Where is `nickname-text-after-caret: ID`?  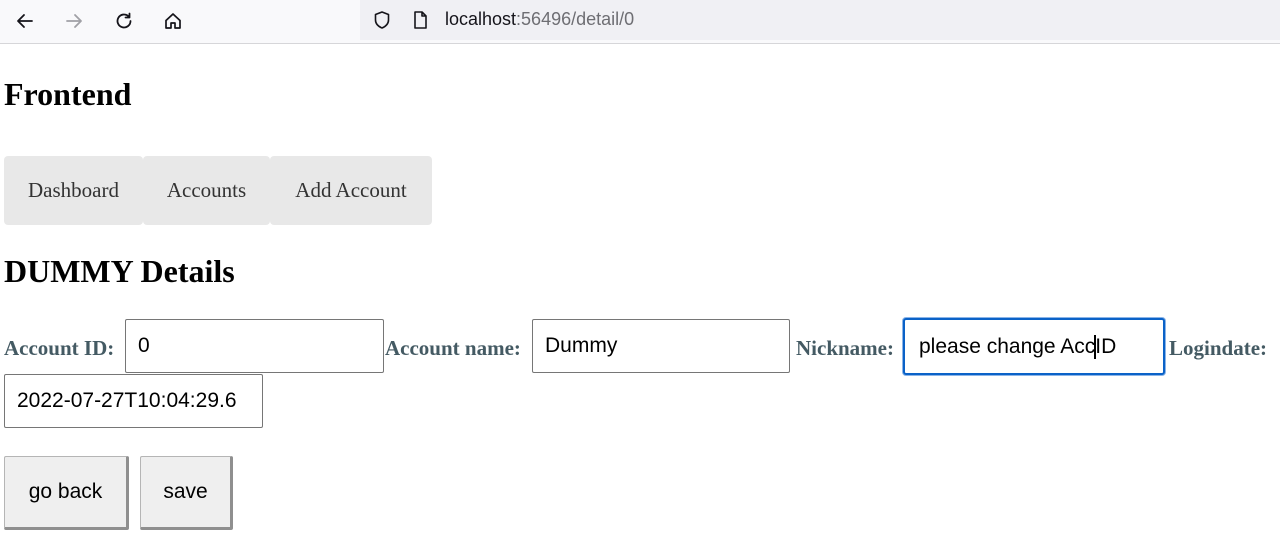 nickname-text-after-caret: ID is located at coordinates (1106, 346).